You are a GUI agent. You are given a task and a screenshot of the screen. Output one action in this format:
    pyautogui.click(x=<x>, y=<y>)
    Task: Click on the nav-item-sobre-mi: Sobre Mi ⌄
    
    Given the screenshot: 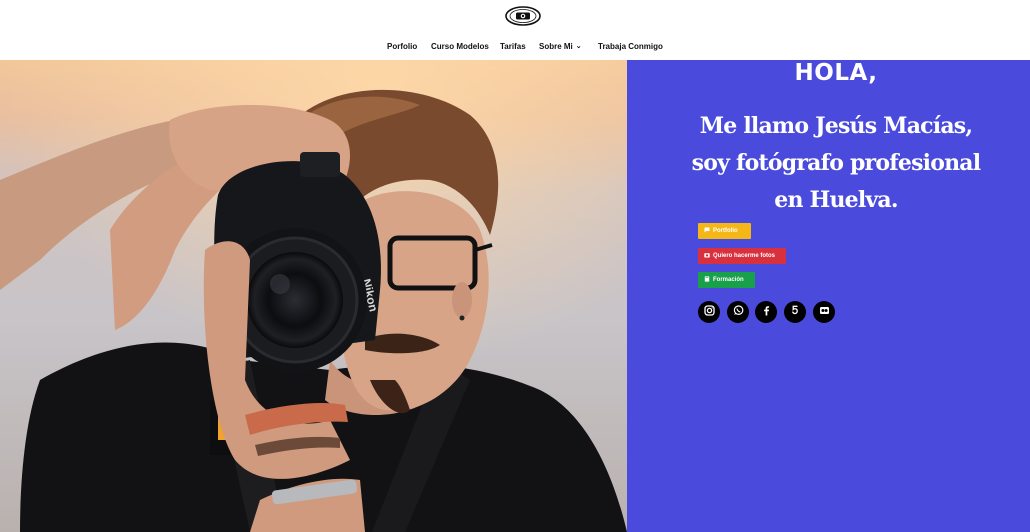 What is the action you would take?
    pyautogui.click(x=560, y=46)
    